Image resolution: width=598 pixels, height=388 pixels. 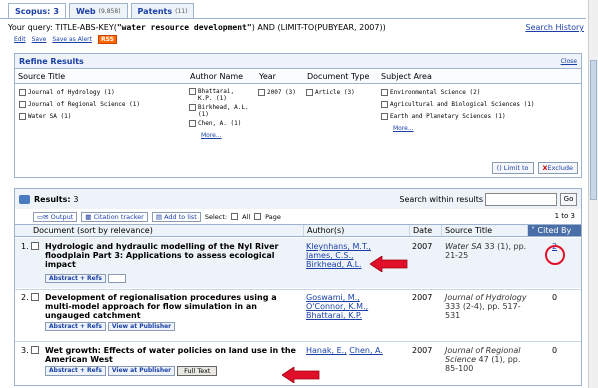 I want to click on go-button: Go, so click(x=568, y=199).